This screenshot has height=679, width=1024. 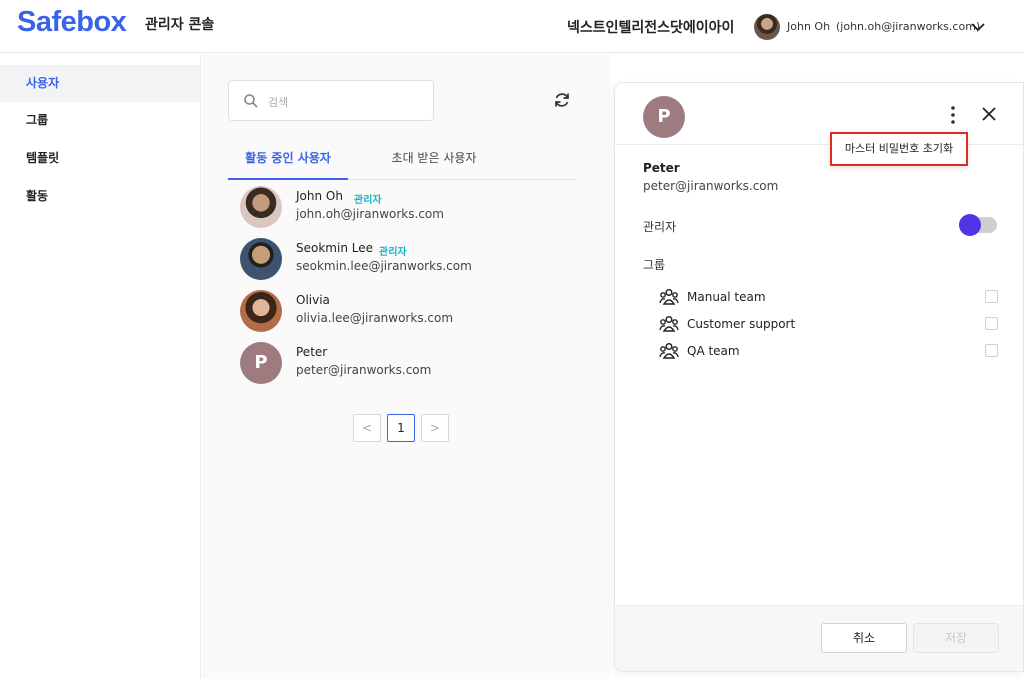 I want to click on user-name: Peter, so click(x=312, y=352).